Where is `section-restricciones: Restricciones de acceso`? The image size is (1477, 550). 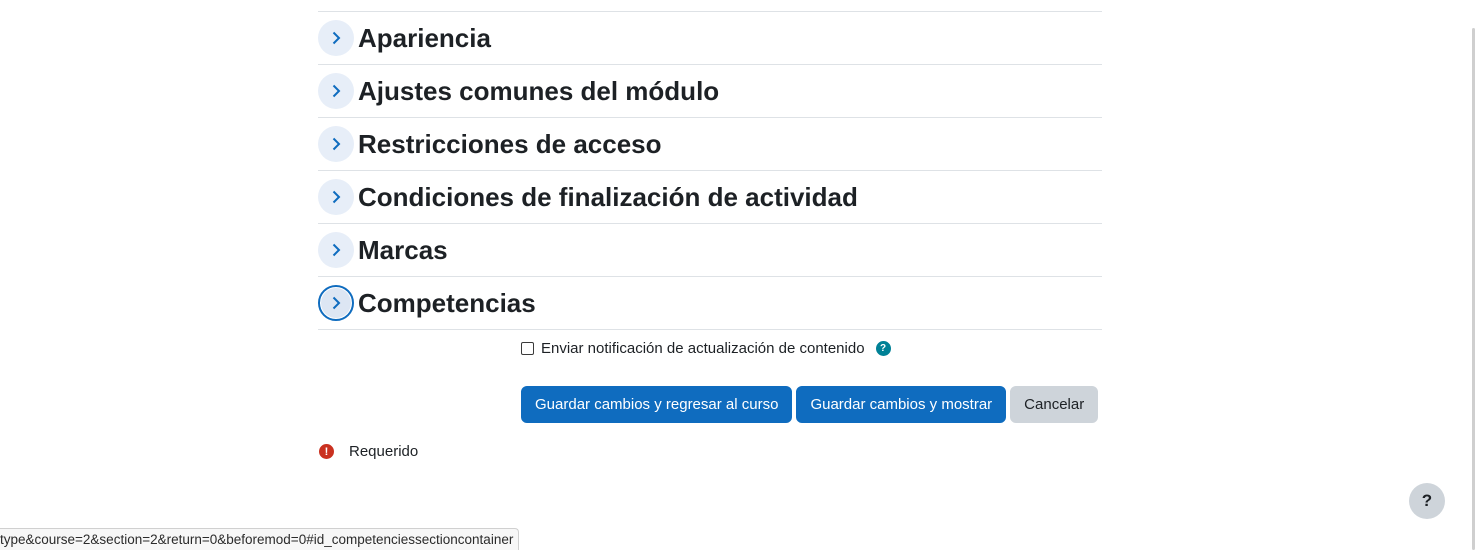 section-restricciones: Restricciones de acceso is located at coordinates (710, 144).